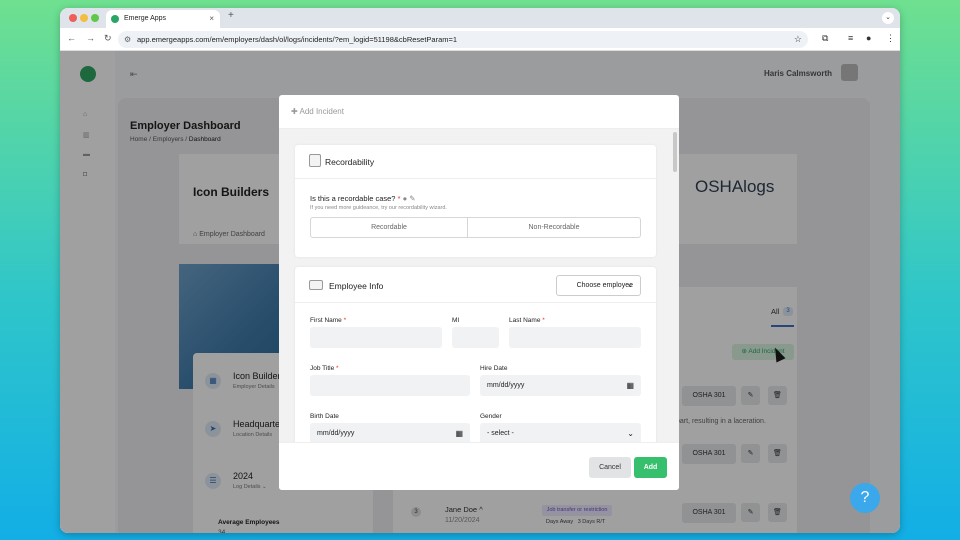 The width and height of the screenshot is (960, 540). I want to click on first-name-input, so click(376, 337).